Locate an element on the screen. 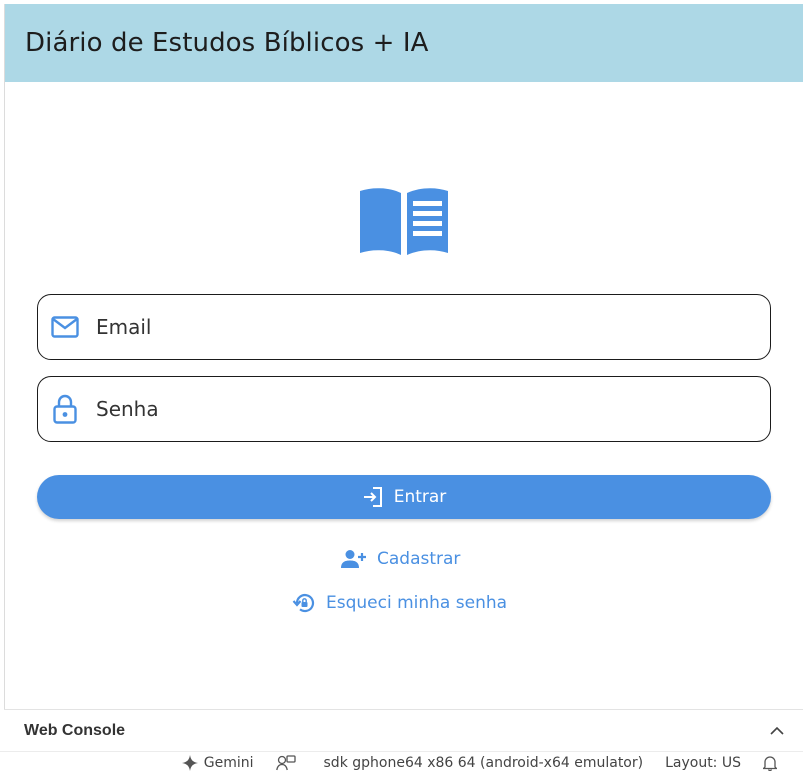  web-console-bar: Web Console is located at coordinates (403, 730).